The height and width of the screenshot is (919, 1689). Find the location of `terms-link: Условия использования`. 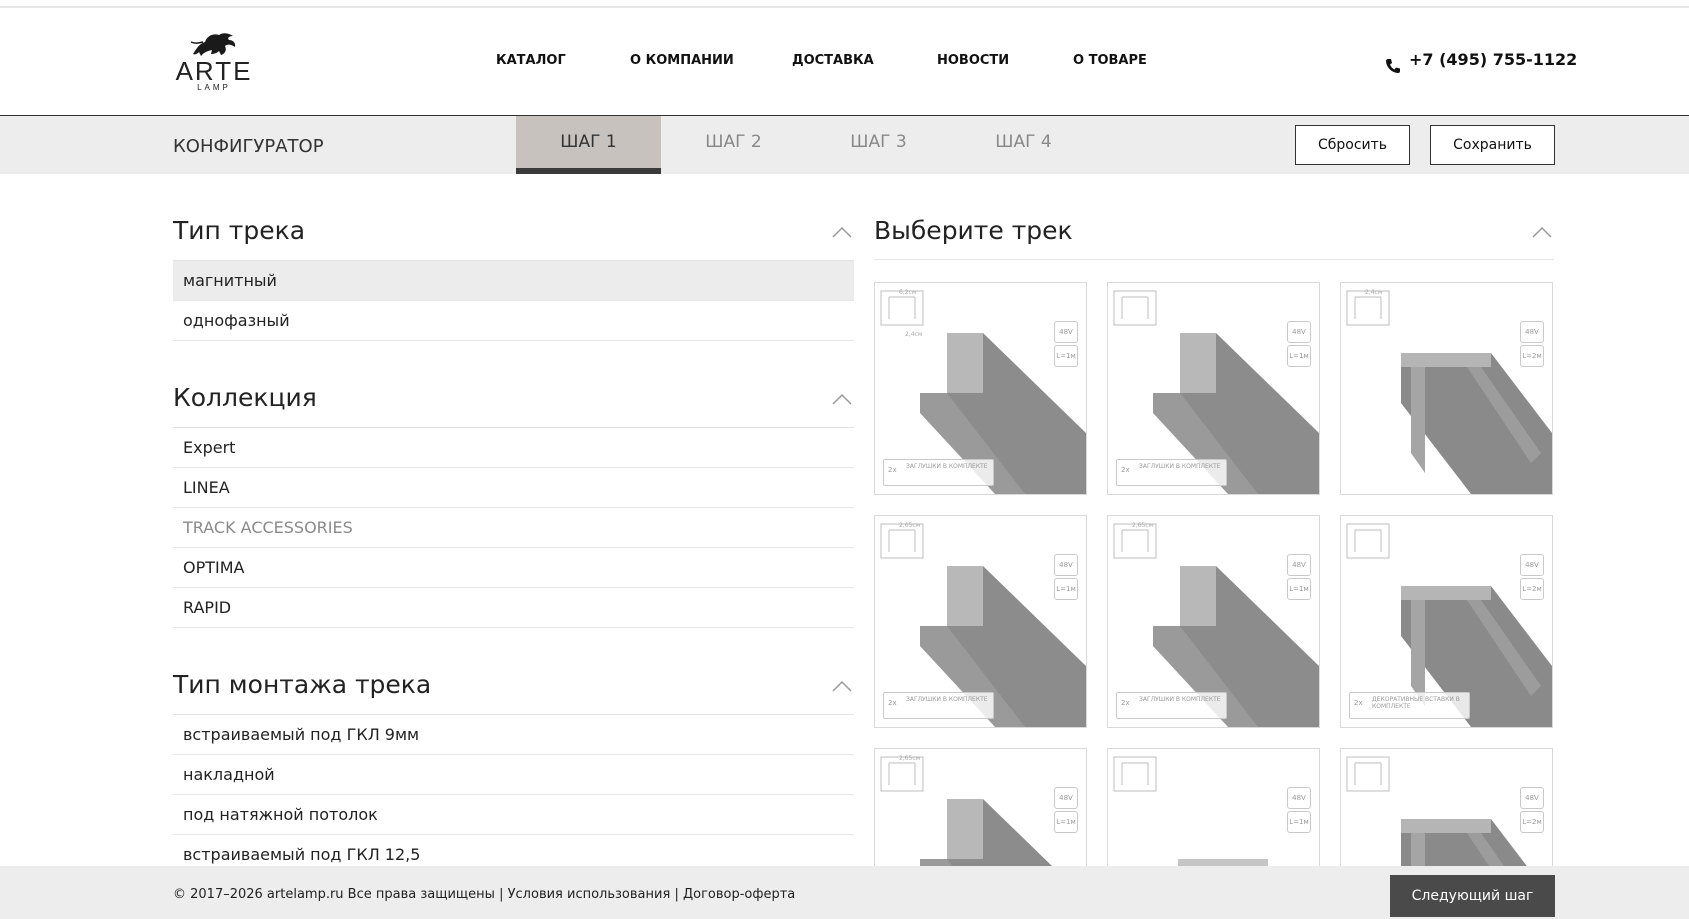

terms-link: Условия использования is located at coordinates (589, 894).